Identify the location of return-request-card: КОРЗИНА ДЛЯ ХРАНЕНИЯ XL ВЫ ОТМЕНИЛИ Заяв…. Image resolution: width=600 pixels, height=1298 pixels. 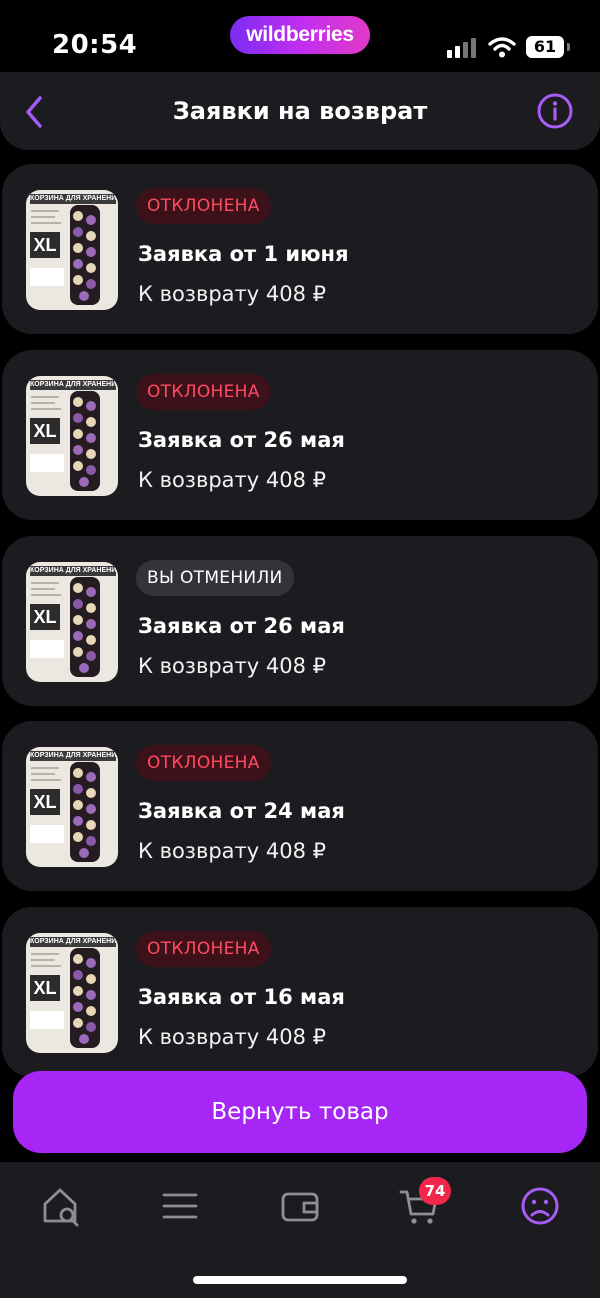
(300, 621).